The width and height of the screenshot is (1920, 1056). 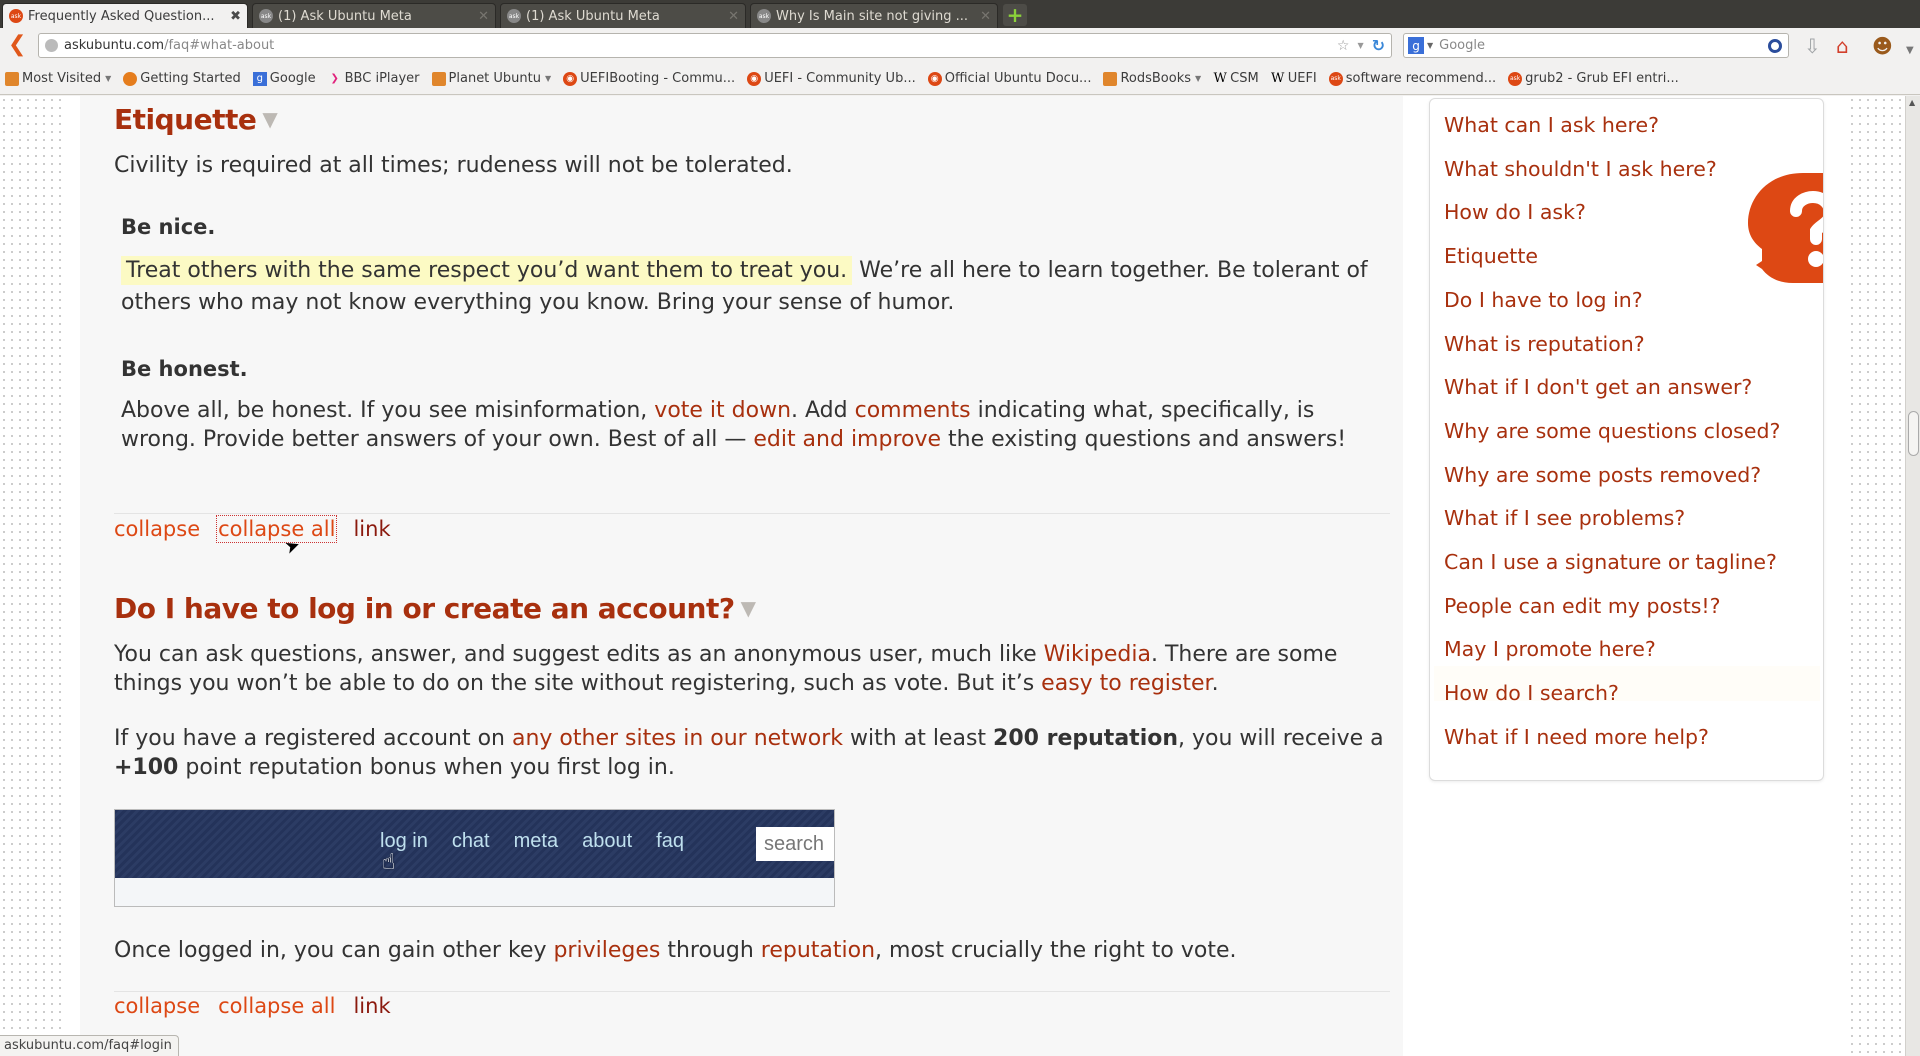 I want to click on search-bar: g ▼ Google, so click(x=1596, y=45).